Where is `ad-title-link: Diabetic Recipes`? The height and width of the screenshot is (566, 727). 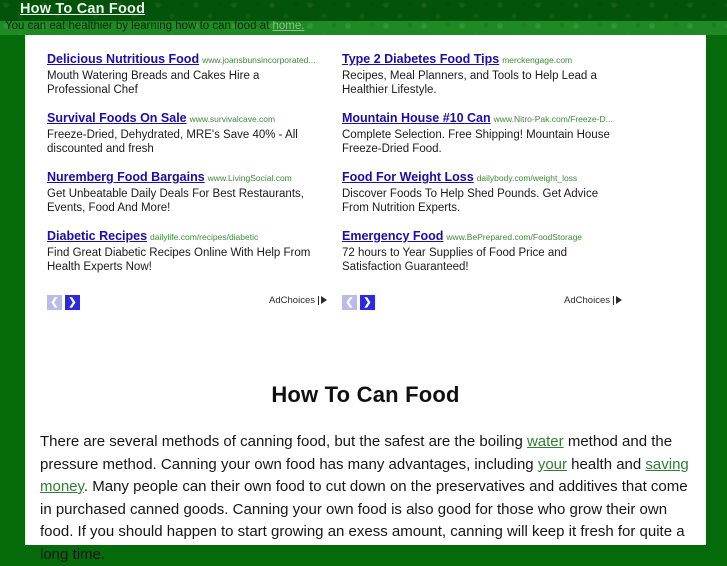 ad-title-link: Diabetic Recipes is located at coordinates (97, 236).